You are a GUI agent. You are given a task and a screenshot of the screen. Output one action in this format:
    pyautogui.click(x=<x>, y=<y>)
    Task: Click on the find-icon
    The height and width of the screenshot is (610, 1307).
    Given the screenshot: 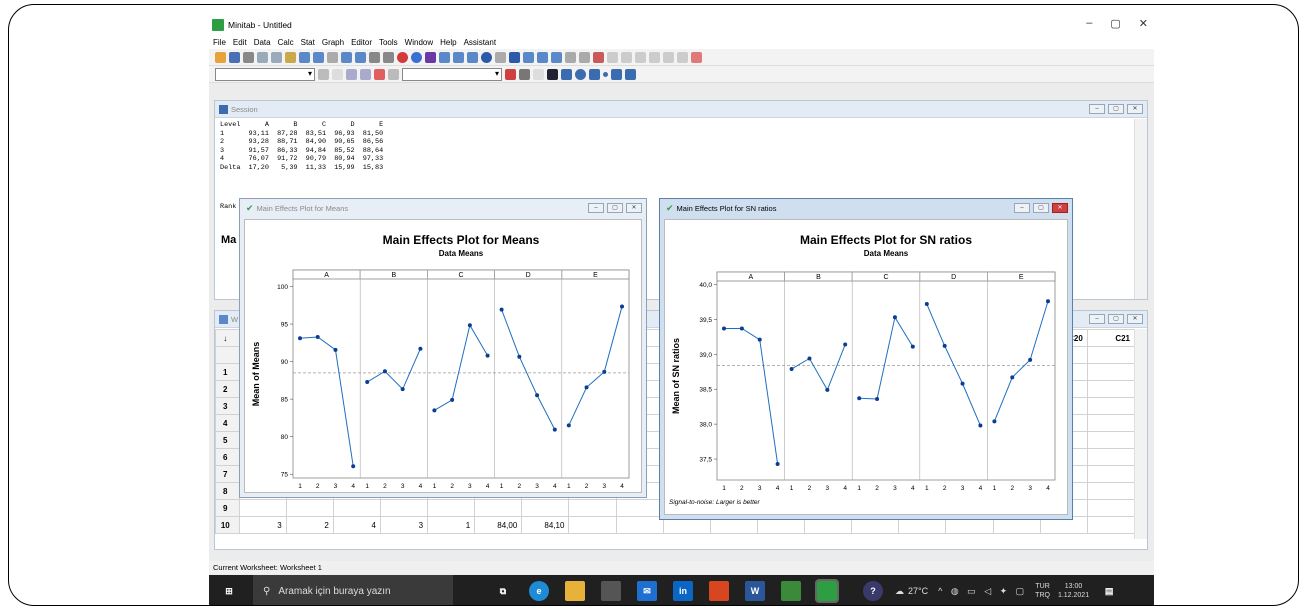 What is the action you would take?
    pyautogui.click(x=374, y=57)
    